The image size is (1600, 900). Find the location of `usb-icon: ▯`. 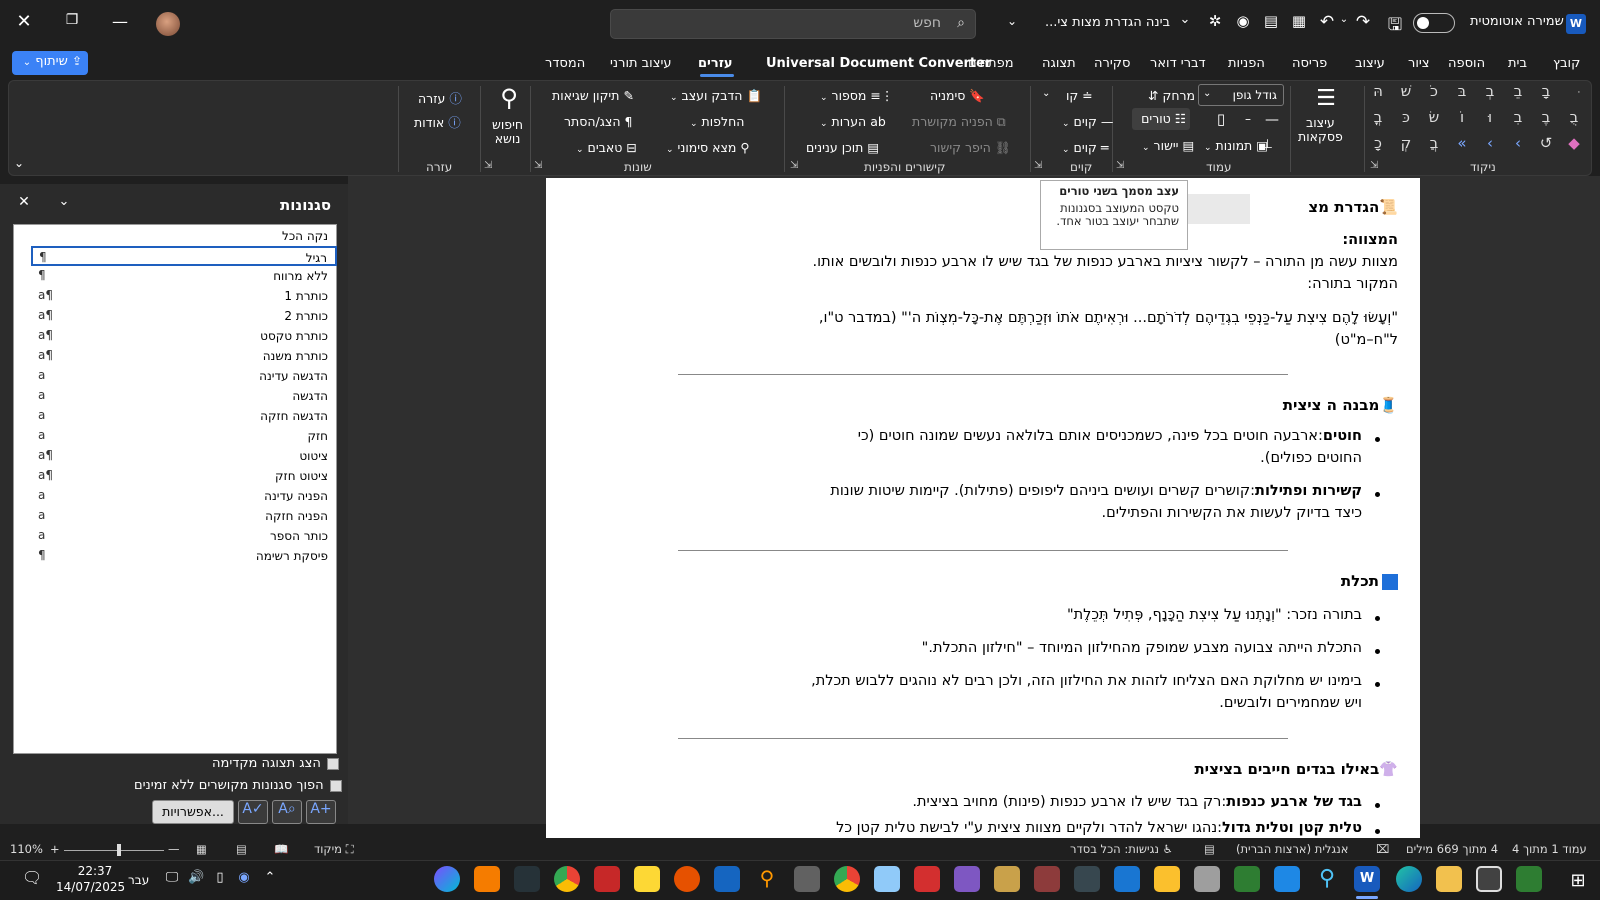

usb-icon: ▯ is located at coordinates (220, 877).